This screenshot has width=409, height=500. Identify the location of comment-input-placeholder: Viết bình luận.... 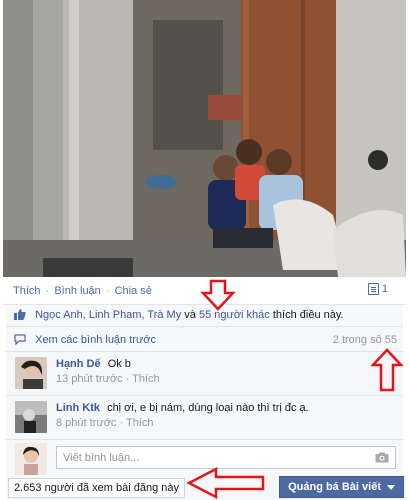
(101, 458).